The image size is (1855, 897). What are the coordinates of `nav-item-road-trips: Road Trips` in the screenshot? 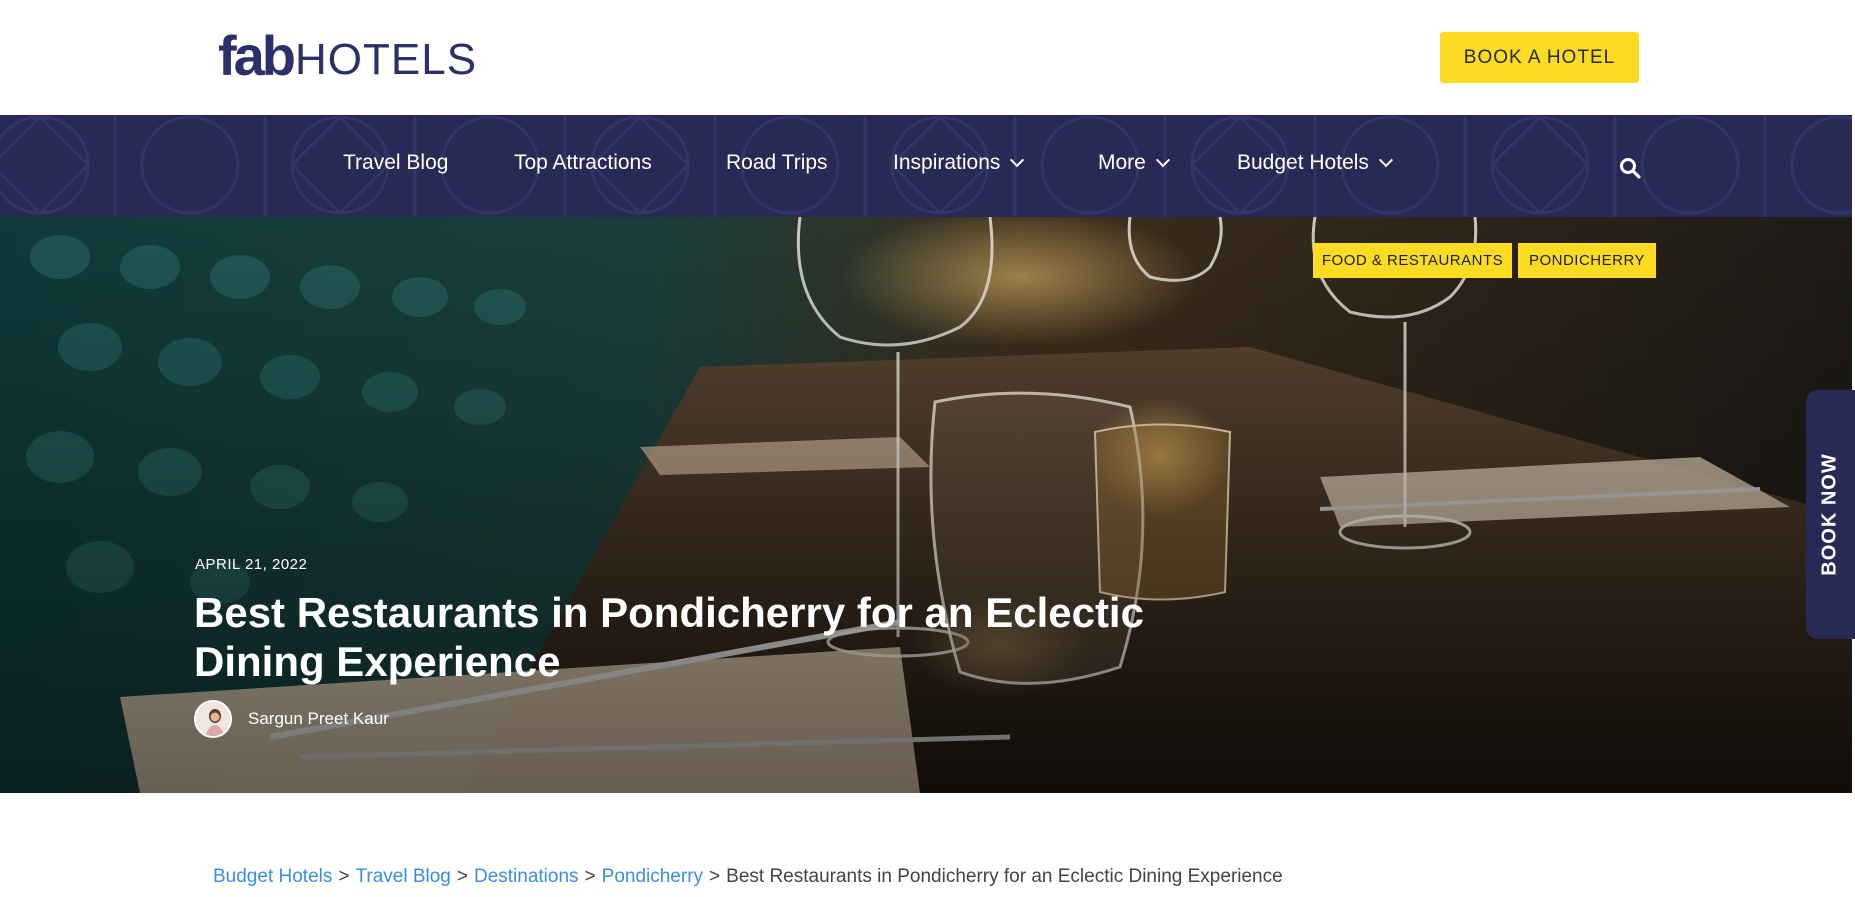 It's located at (777, 163).